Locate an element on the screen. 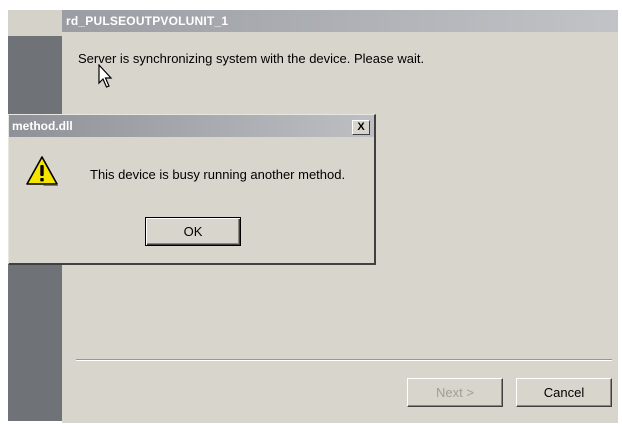 The width and height of the screenshot is (622, 424). mouse-cursor-icon is located at coordinates (105, 76).